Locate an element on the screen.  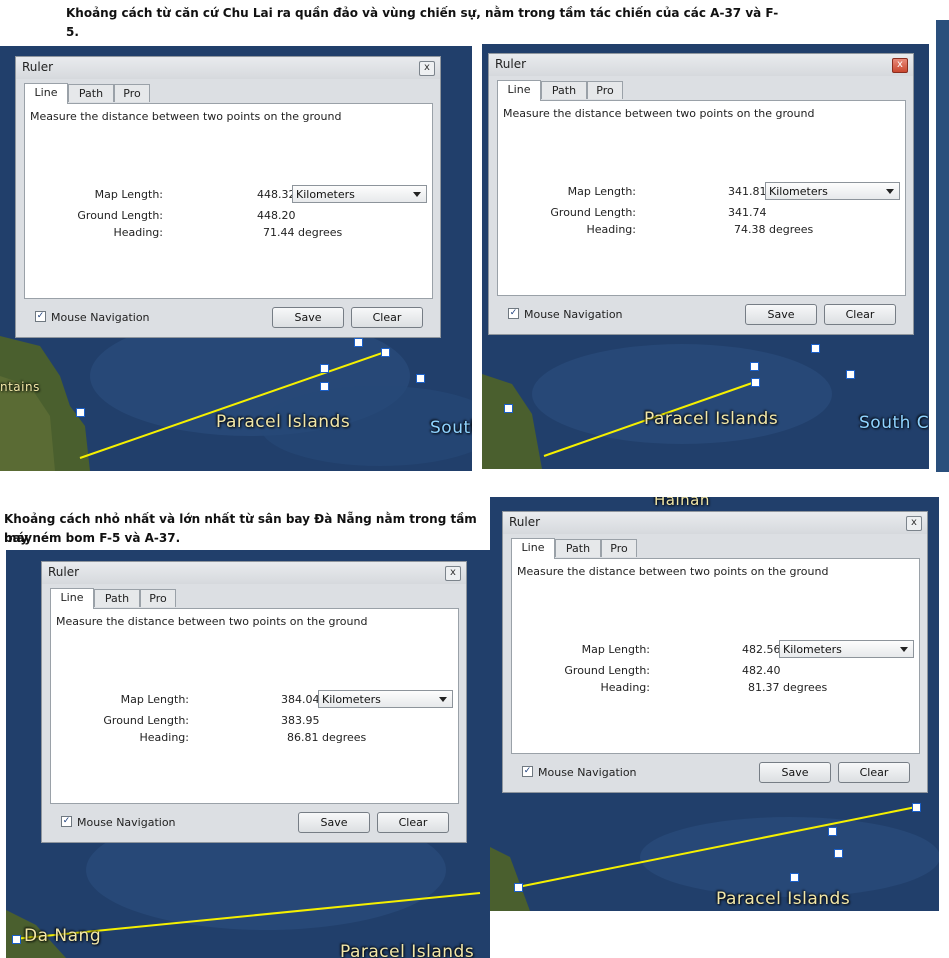
ground-length-value: 383.95 is located at coordinates (300, 720).